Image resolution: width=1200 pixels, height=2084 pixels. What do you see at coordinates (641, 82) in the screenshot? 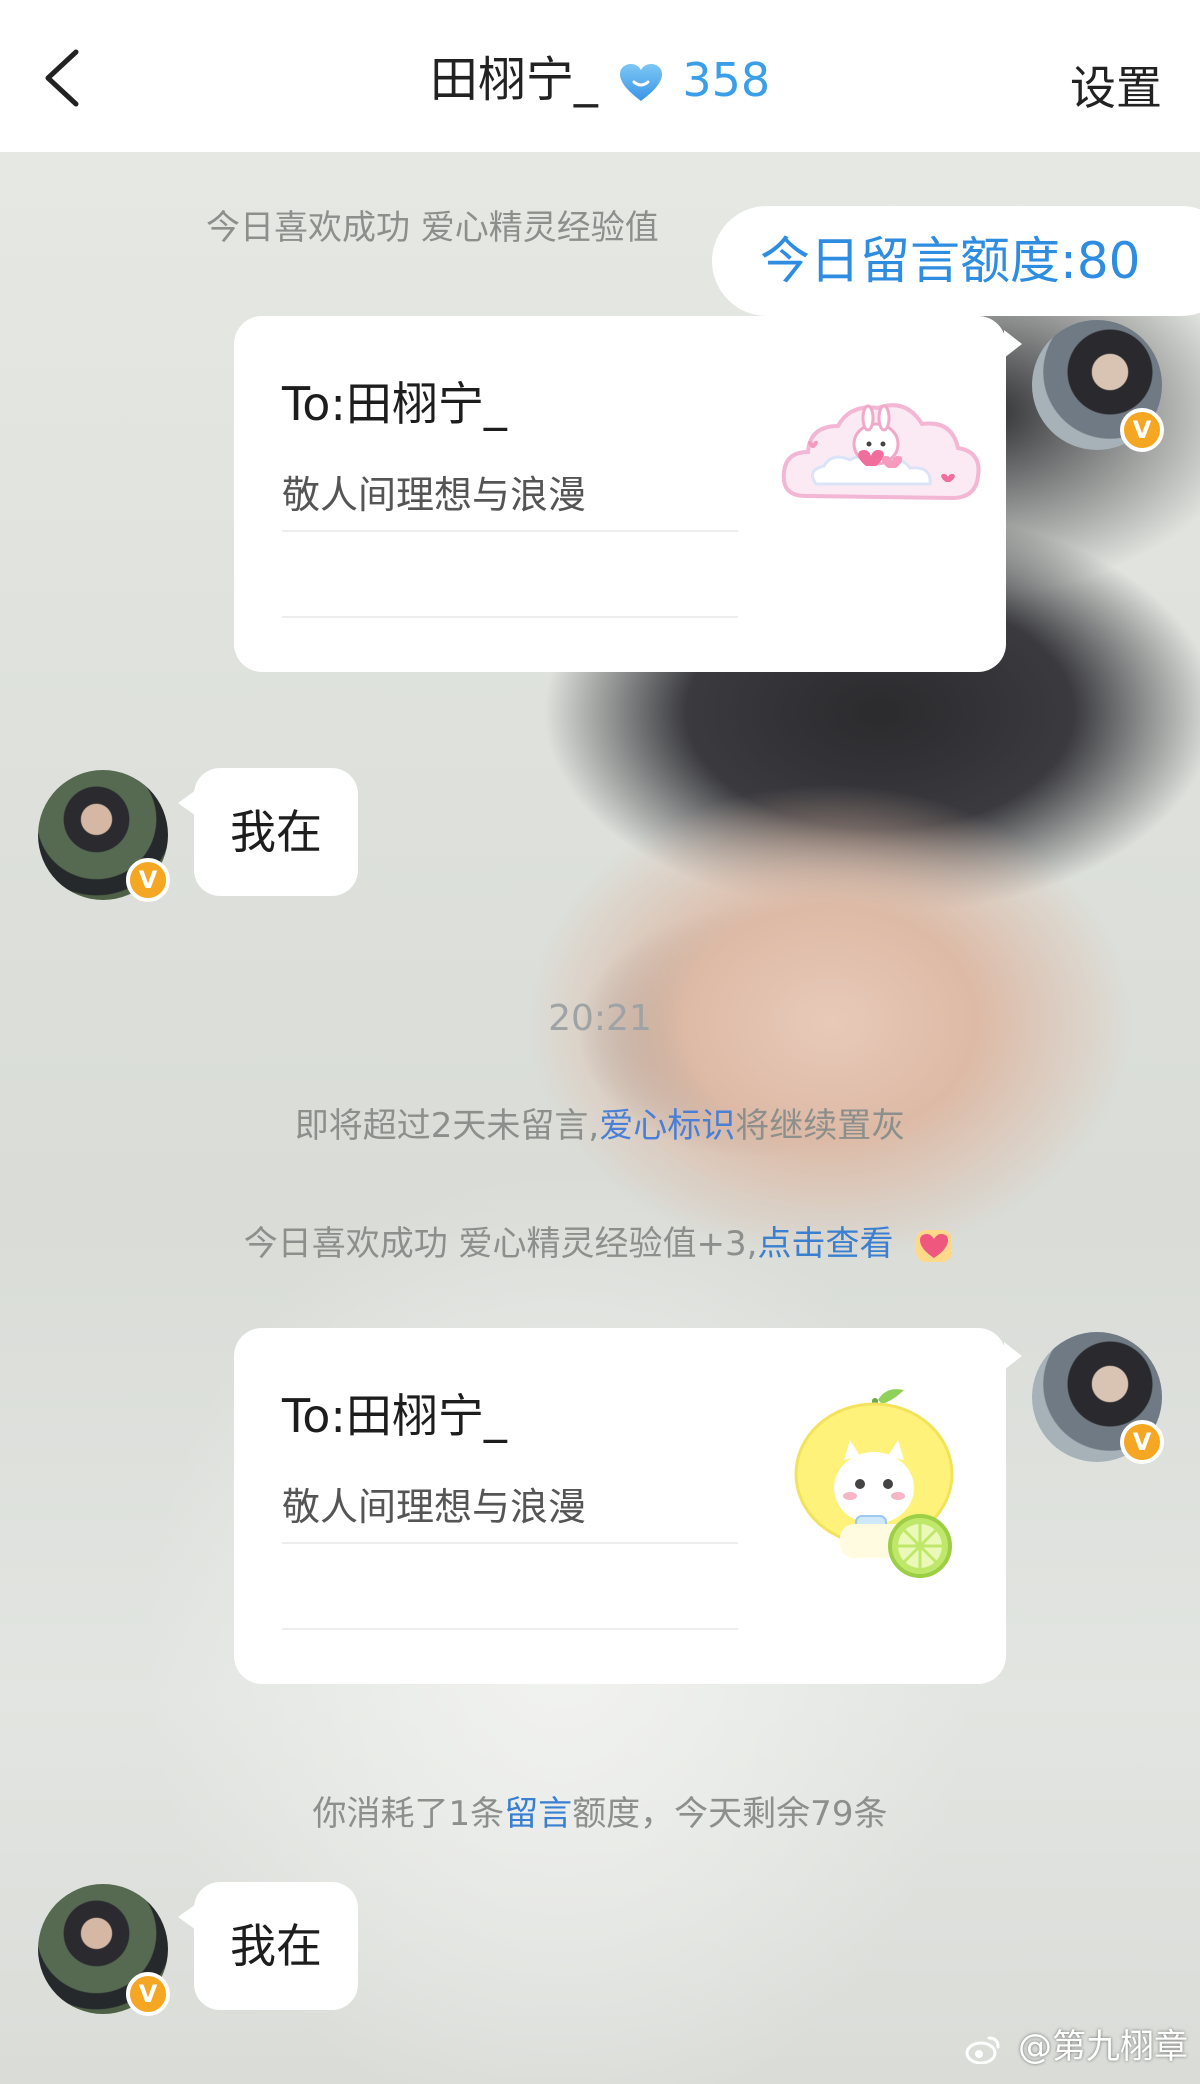
I see `heart-icon` at bounding box center [641, 82].